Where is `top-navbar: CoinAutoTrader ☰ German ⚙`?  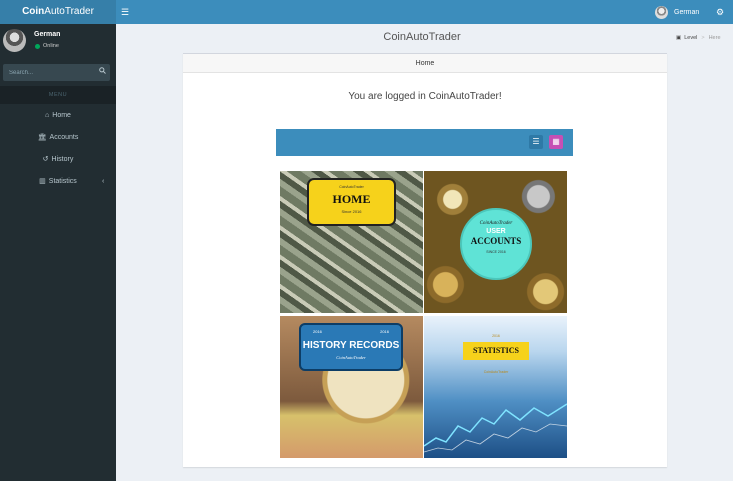
top-navbar: CoinAutoTrader ☰ German ⚙ is located at coordinates (366, 12).